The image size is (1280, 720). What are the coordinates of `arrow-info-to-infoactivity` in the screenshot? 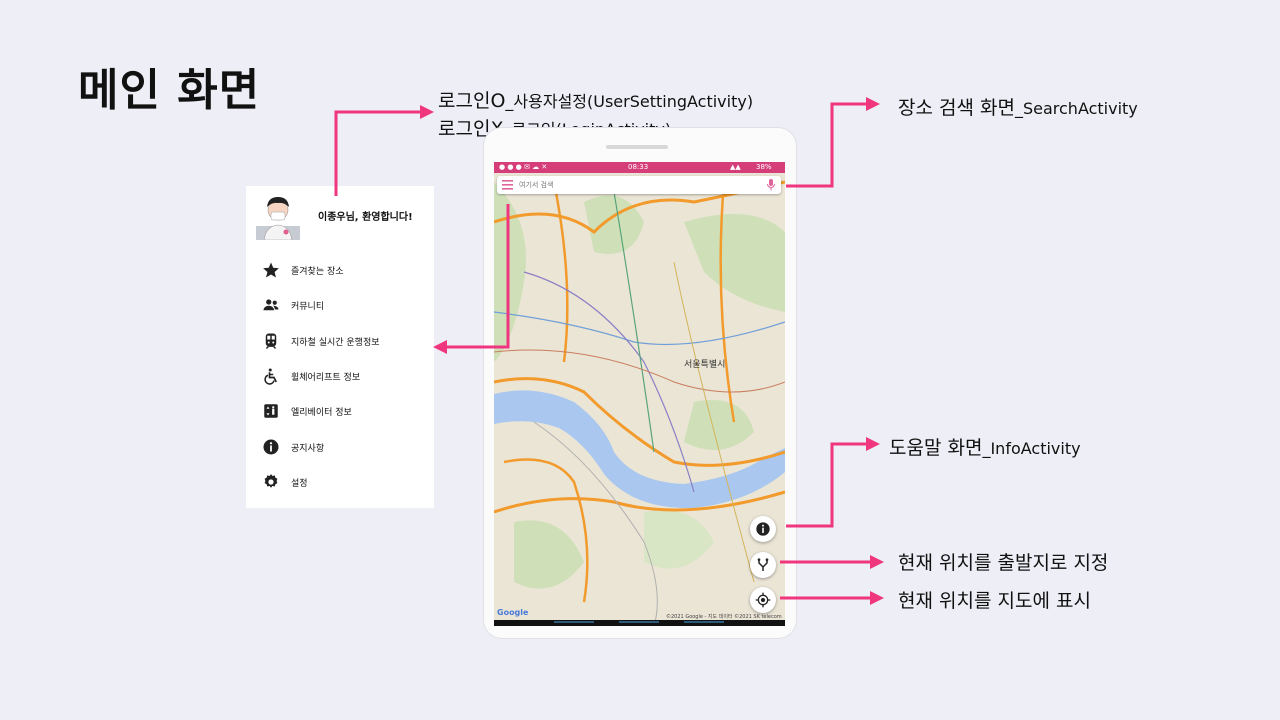 It's located at (826, 485).